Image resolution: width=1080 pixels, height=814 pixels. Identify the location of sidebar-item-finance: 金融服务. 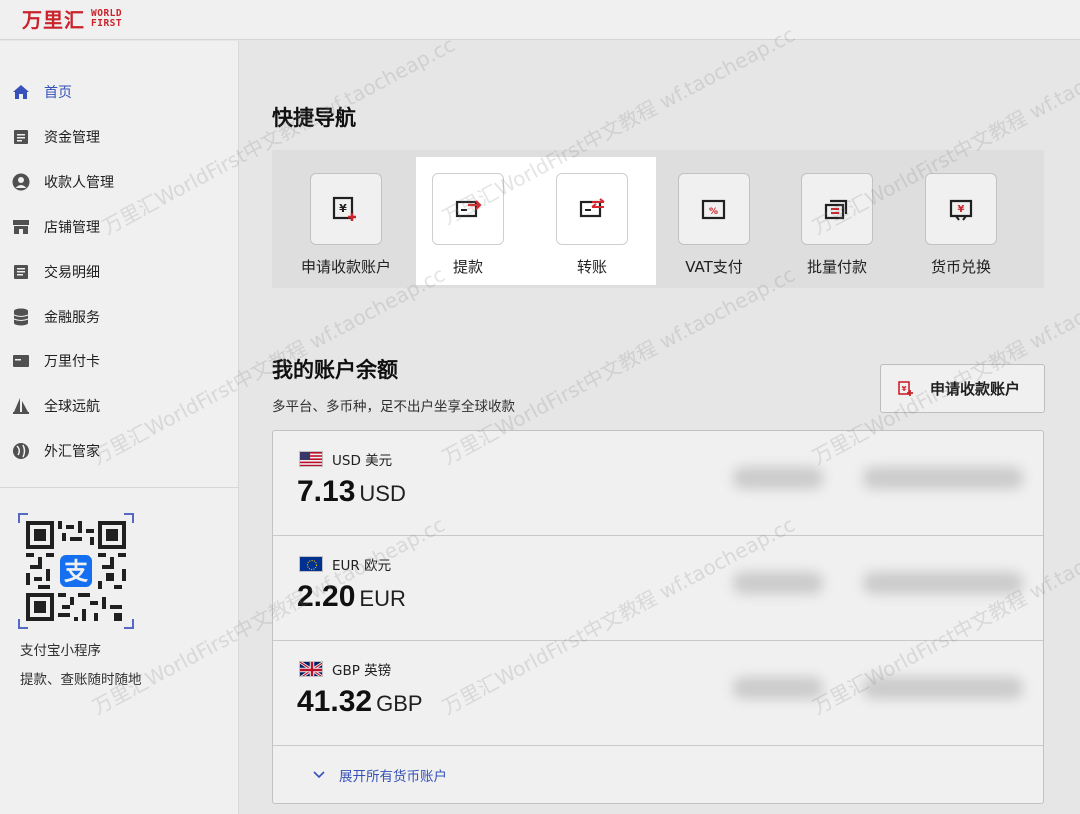
(119, 317).